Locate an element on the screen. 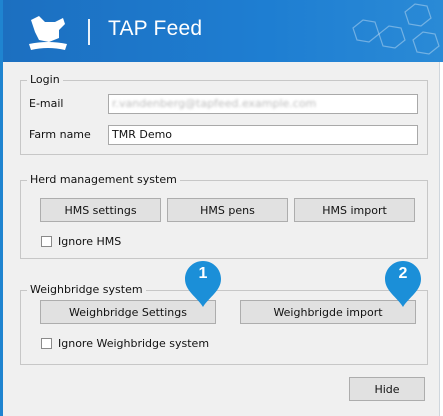 The width and height of the screenshot is (443, 416). weighbridge-legend: Weighbridge system is located at coordinates (86, 289).